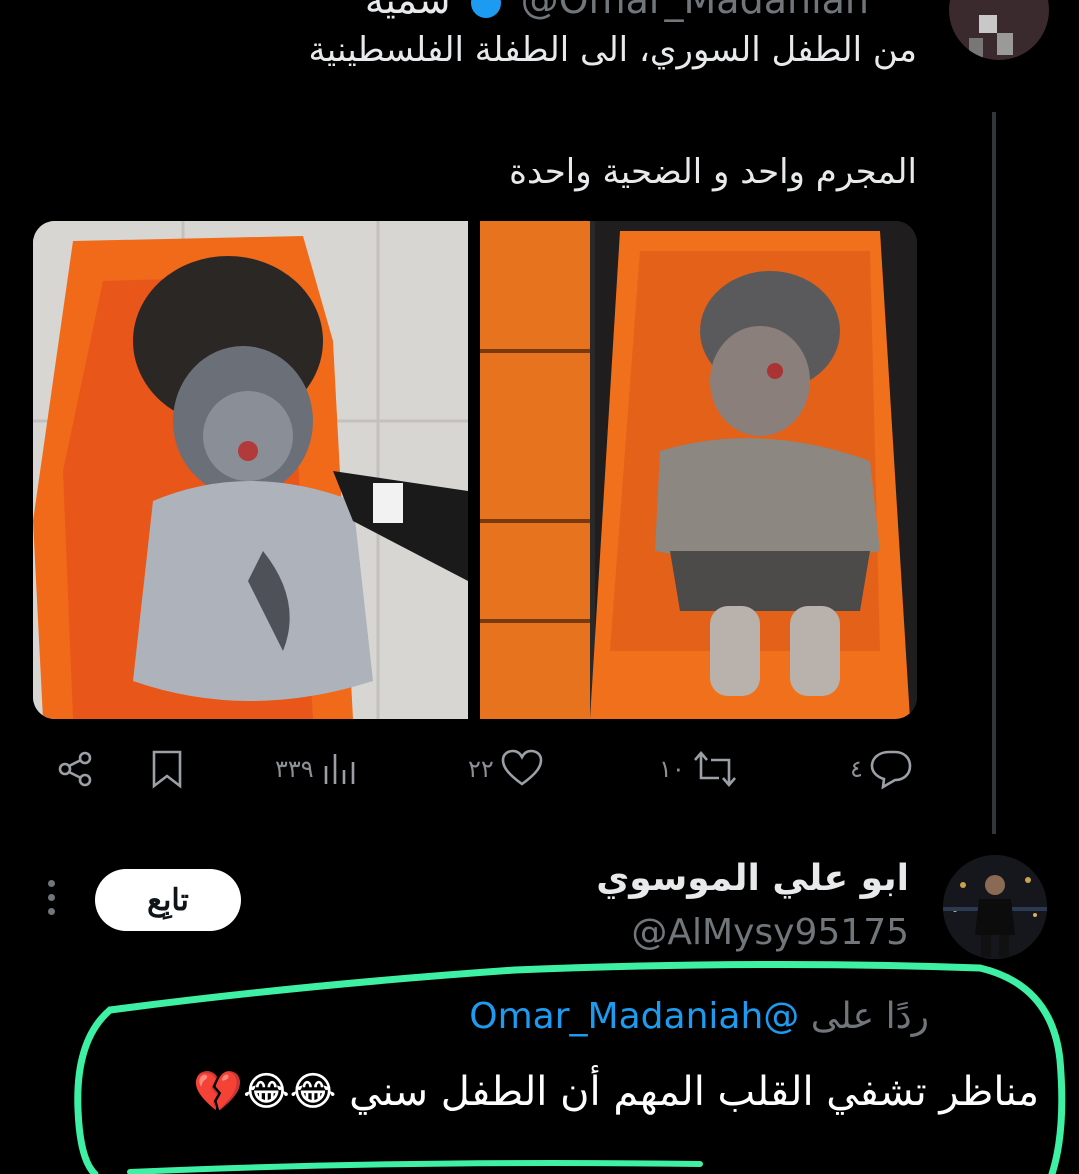 The width and height of the screenshot is (1079, 1174). Describe the element at coordinates (752, 878) in the screenshot. I see `reply-author-name: ابو علي الموسوي` at that location.